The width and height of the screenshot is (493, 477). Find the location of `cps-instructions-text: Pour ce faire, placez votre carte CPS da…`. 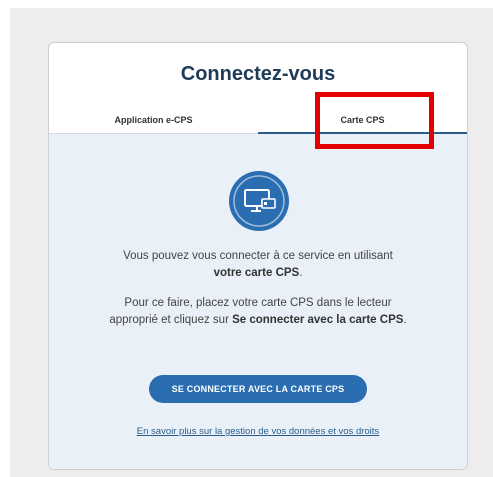

cps-instructions-text: Pour ce faire, placez votre carte CPS da… is located at coordinates (258, 311).